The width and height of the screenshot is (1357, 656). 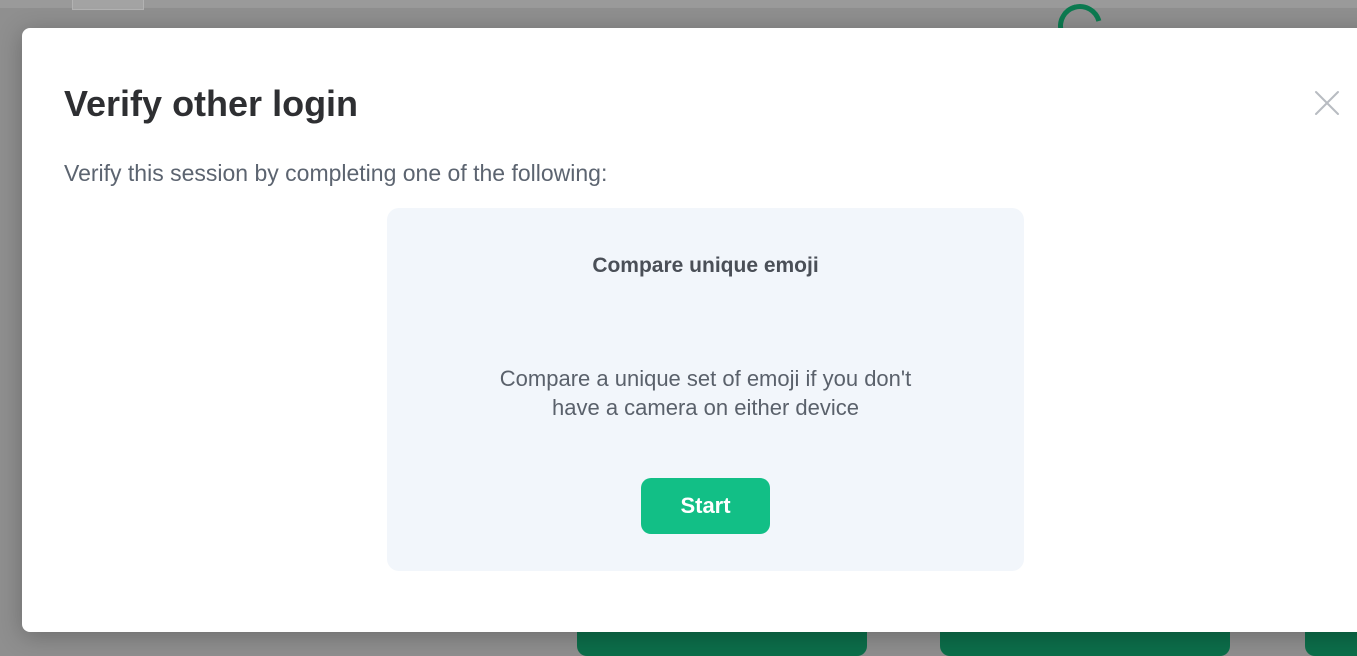 What do you see at coordinates (705, 407) in the screenshot?
I see `card-description-line: have a camera on either device` at bounding box center [705, 407].